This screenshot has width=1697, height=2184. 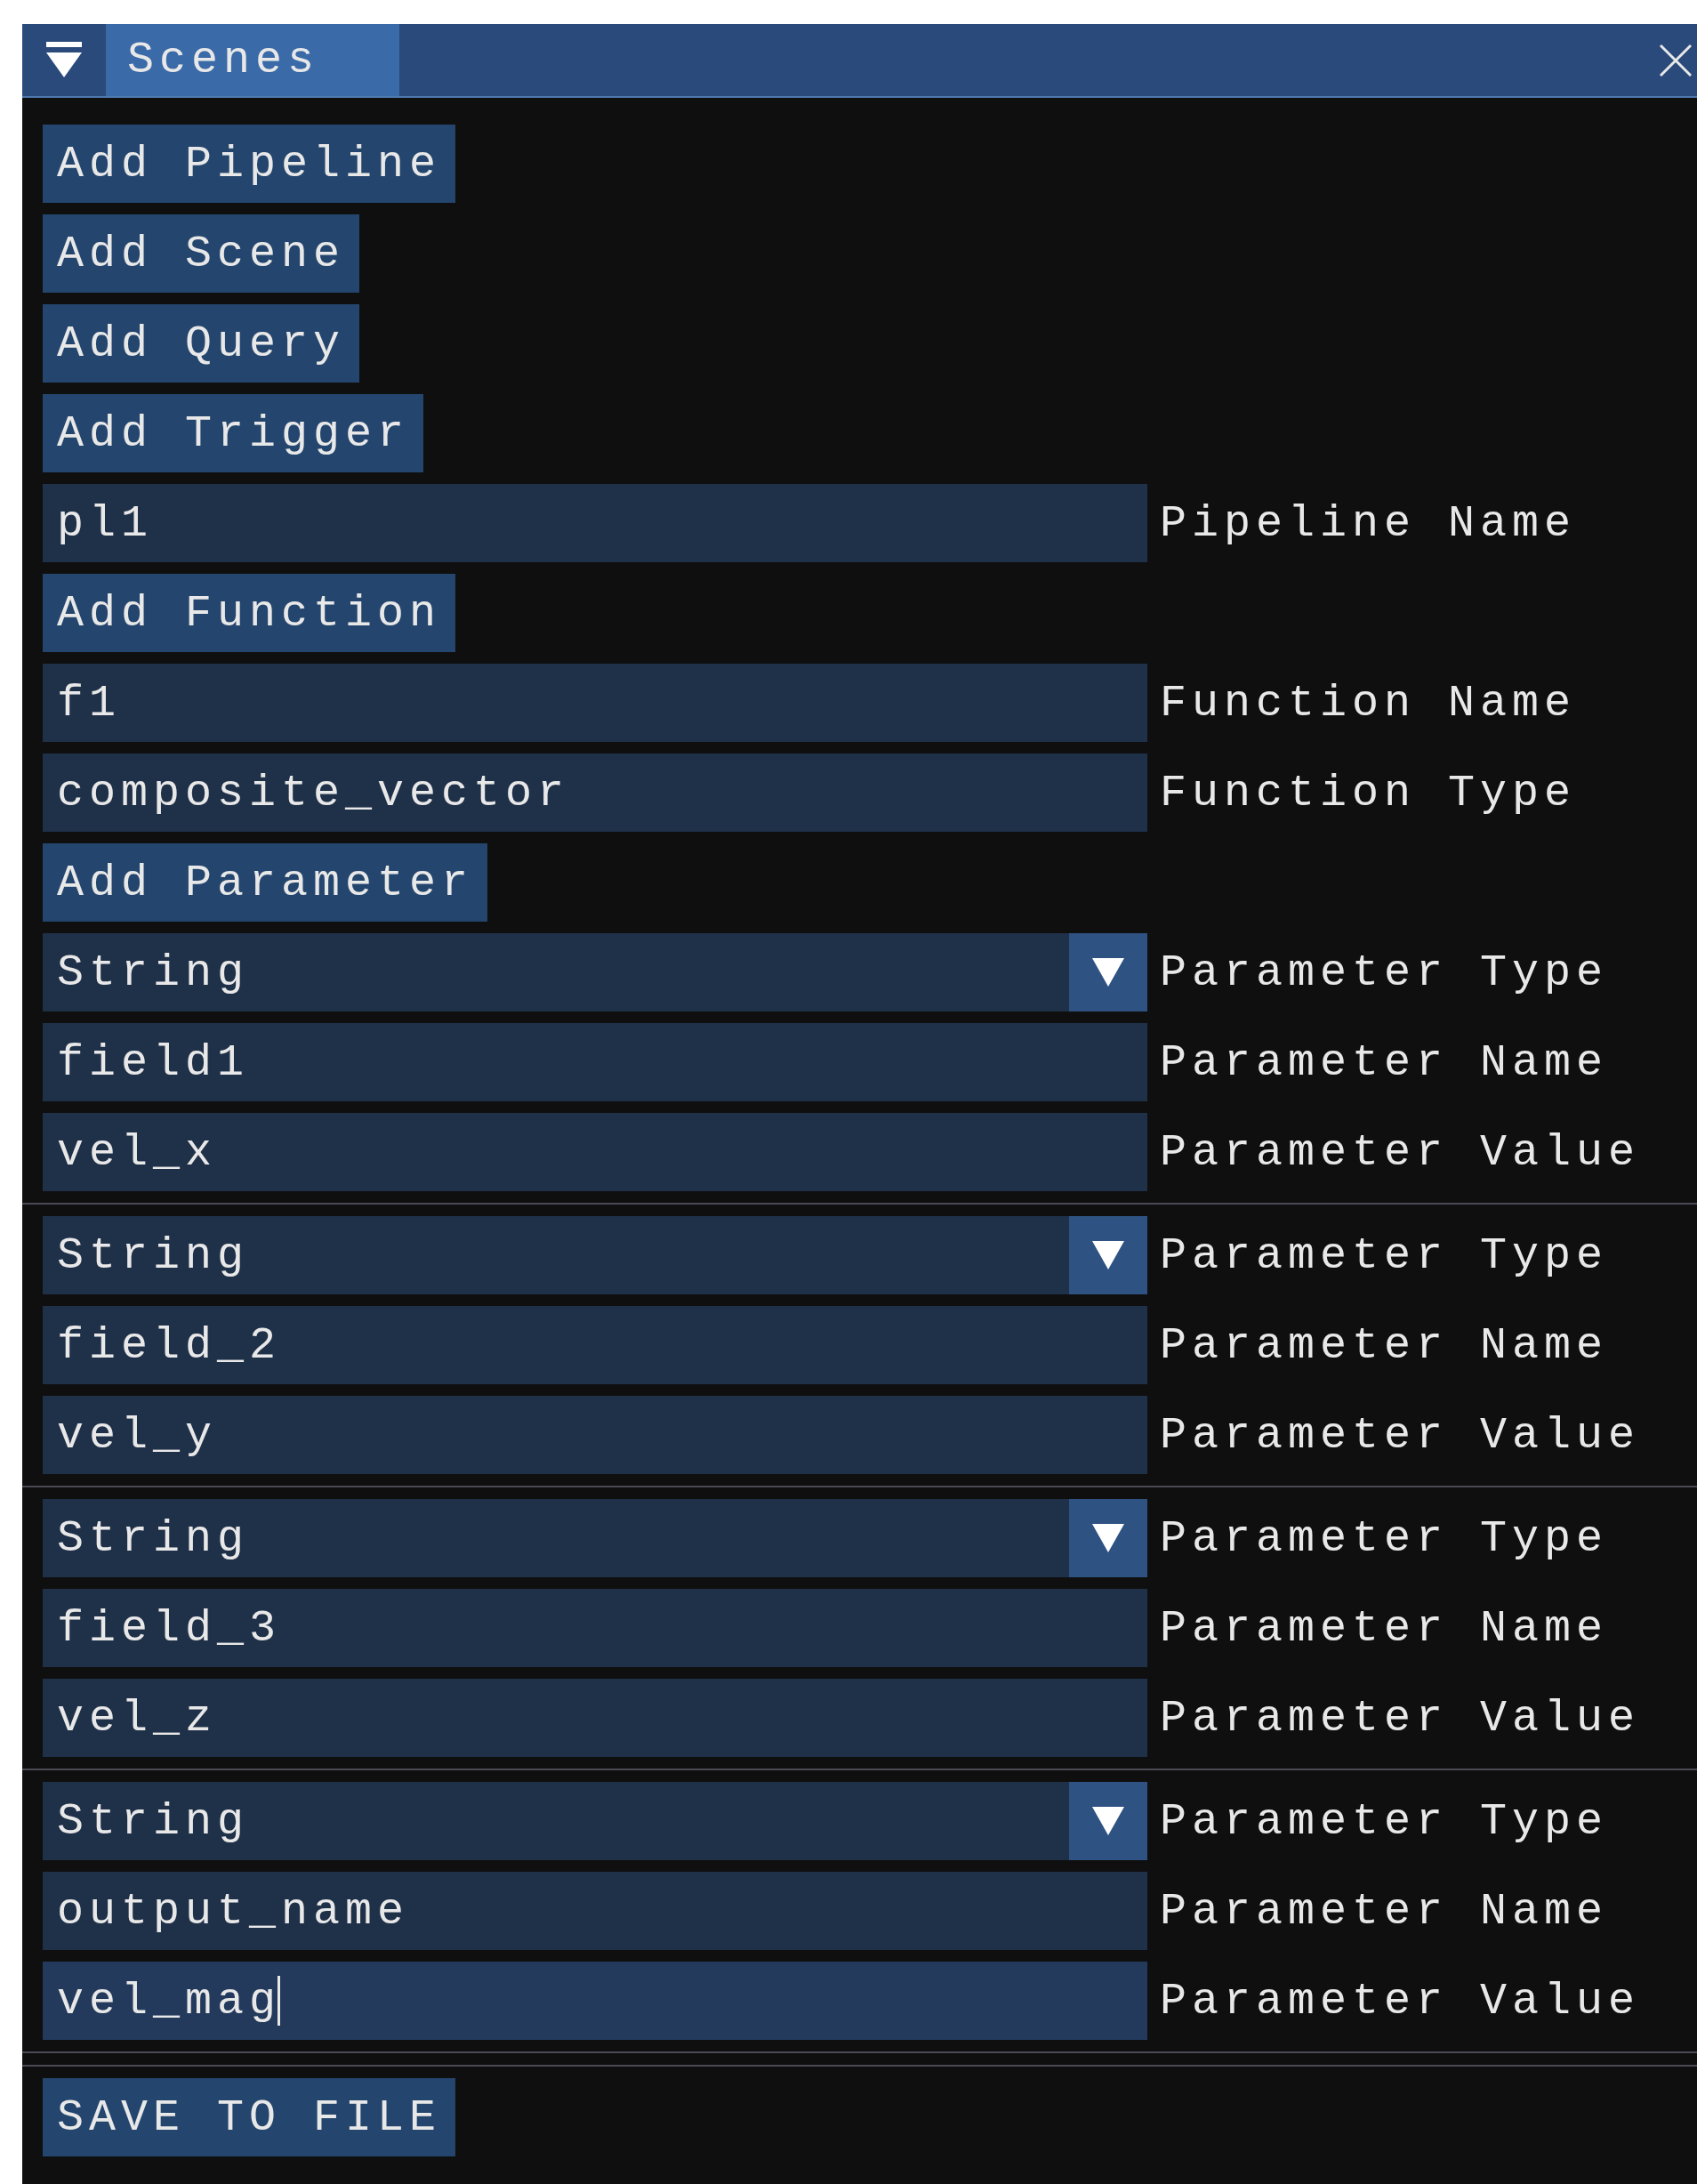 What do you see at coordinates (250, 613) in the screenshot?
I see `action-button: Add Function` at bounding box center [250, 613].